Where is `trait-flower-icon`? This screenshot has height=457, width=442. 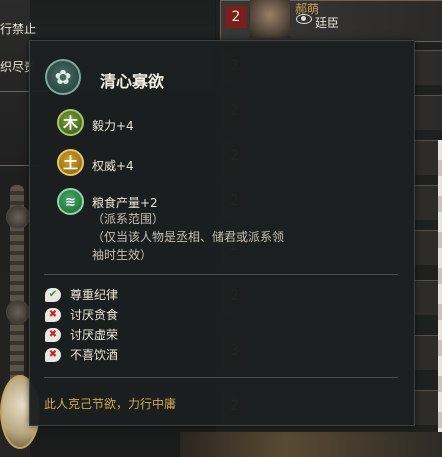
trait-flower-icon is located at coordinates (63, 77).